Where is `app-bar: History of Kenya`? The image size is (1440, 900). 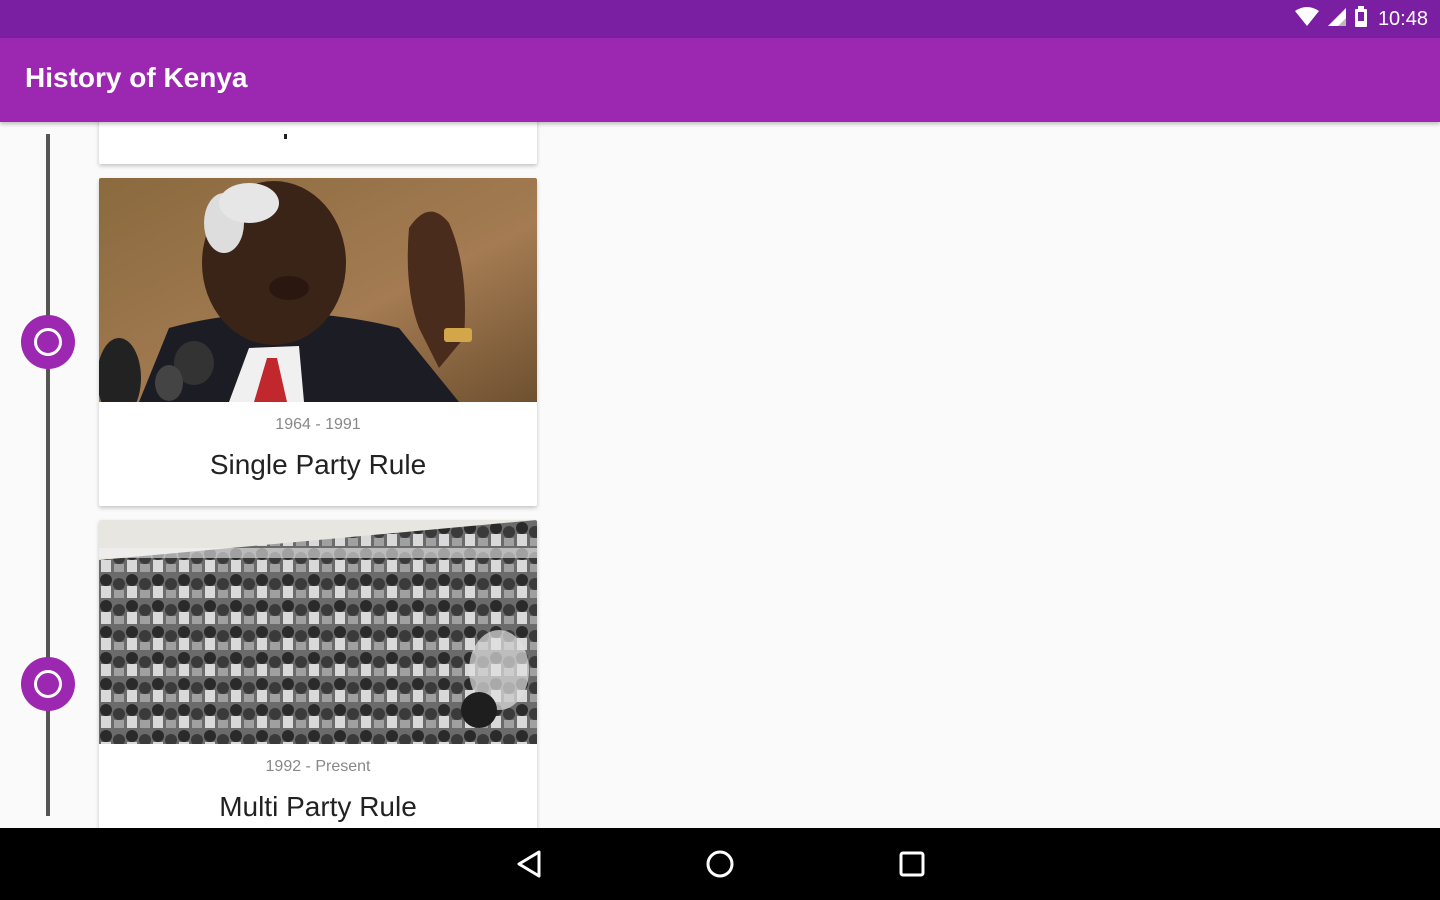
app-bar: History of Kenya is located at coordinates (720, 80).